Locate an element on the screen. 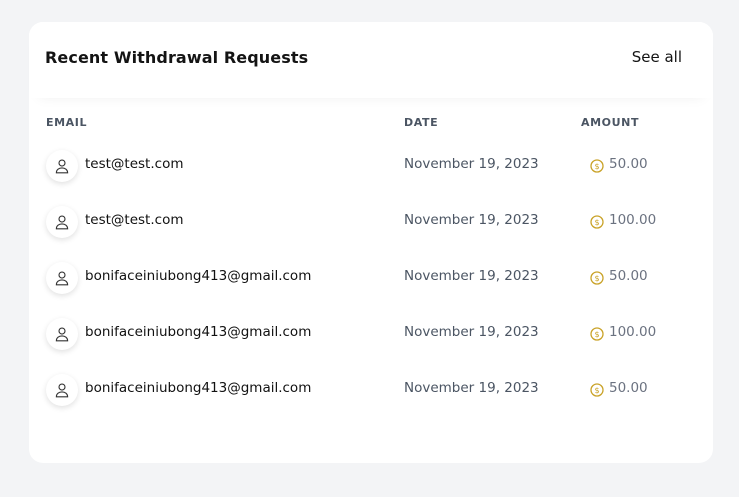 The image size is (739, 497). table-row: test@test.com November 19, 2023 $50.00 is located at coordinates (371, 170).